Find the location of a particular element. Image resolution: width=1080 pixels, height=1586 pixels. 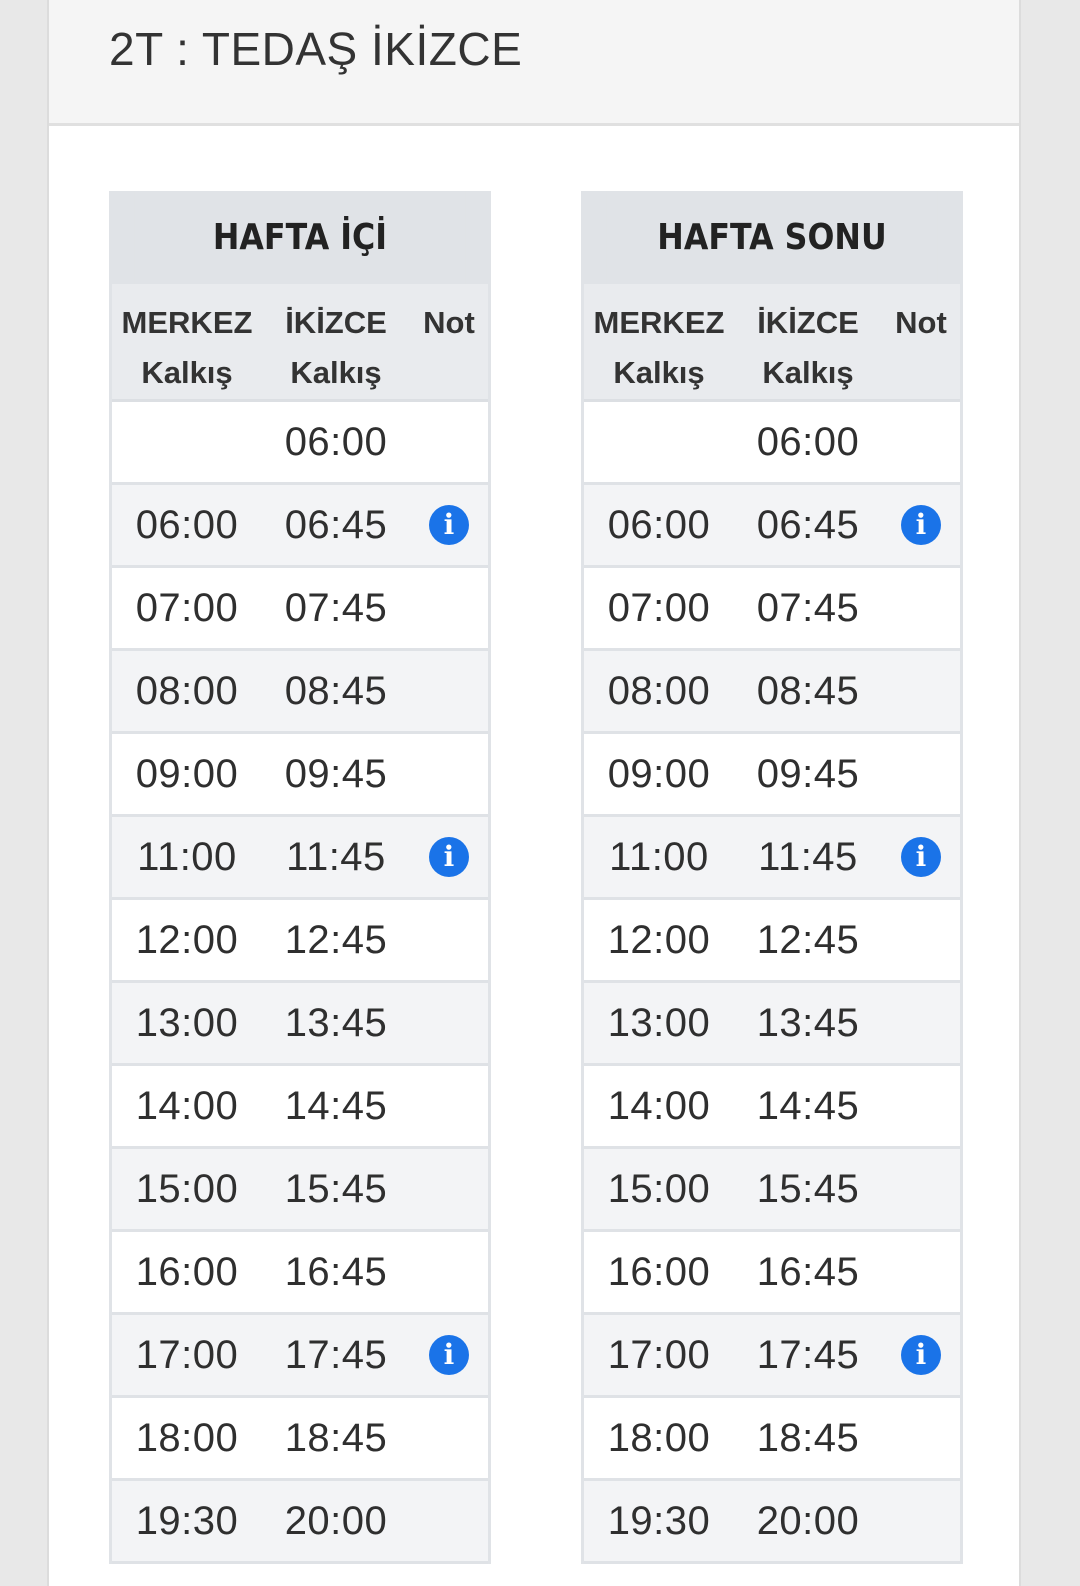

ikizce-departure-time: 20:00 is located at coordinates (808, 1520).